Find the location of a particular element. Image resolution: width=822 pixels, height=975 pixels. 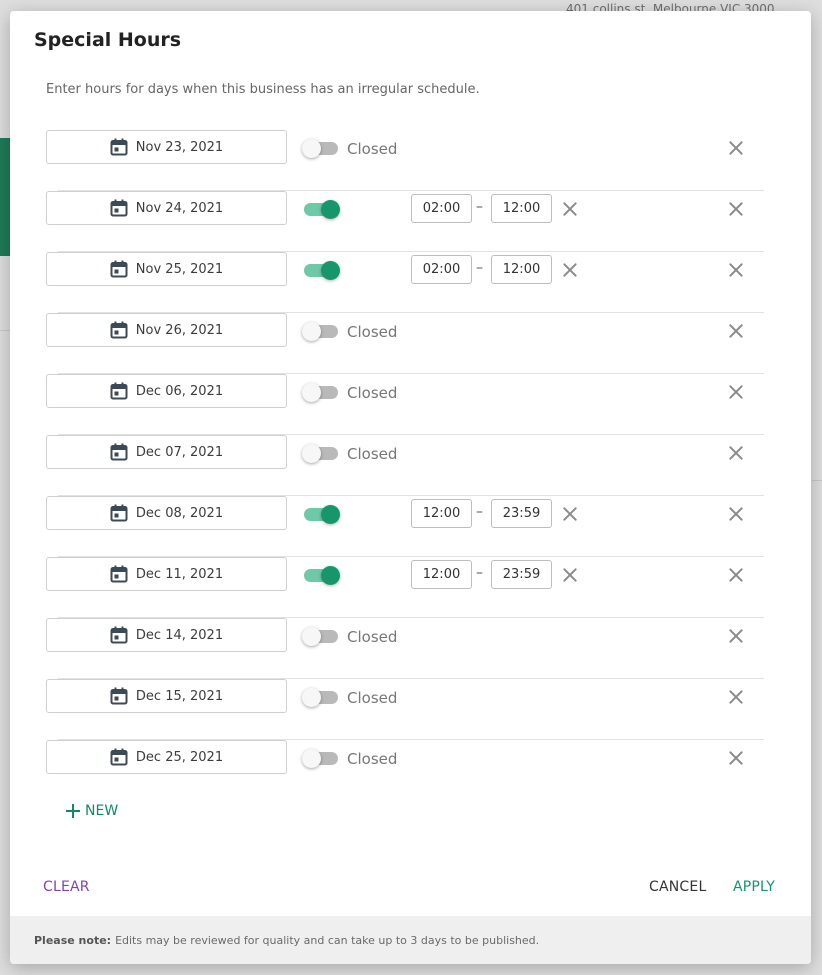

date-picker: Nov 24, 2021 is located at coordinates (166, 208).